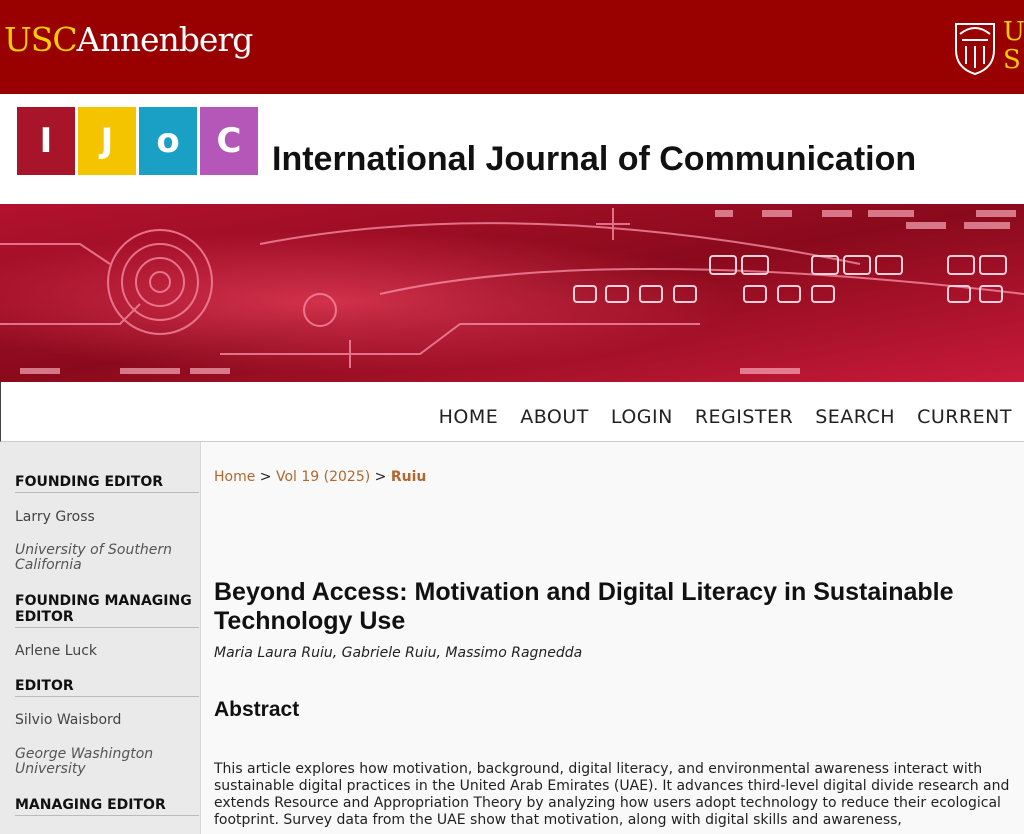  What do you see at coordinates (107, 806) in the screenshot?
I see `managing-editor-heading: MANAGING EDITOR` at bounding box center [107, 806].